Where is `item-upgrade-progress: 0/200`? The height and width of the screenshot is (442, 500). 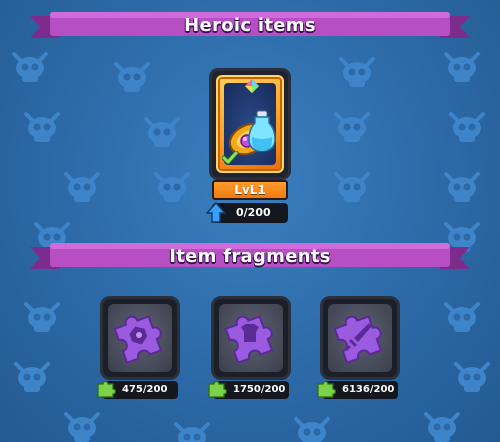
item-upgrade-progress: 0/200 is located at coordinates (247, 212).